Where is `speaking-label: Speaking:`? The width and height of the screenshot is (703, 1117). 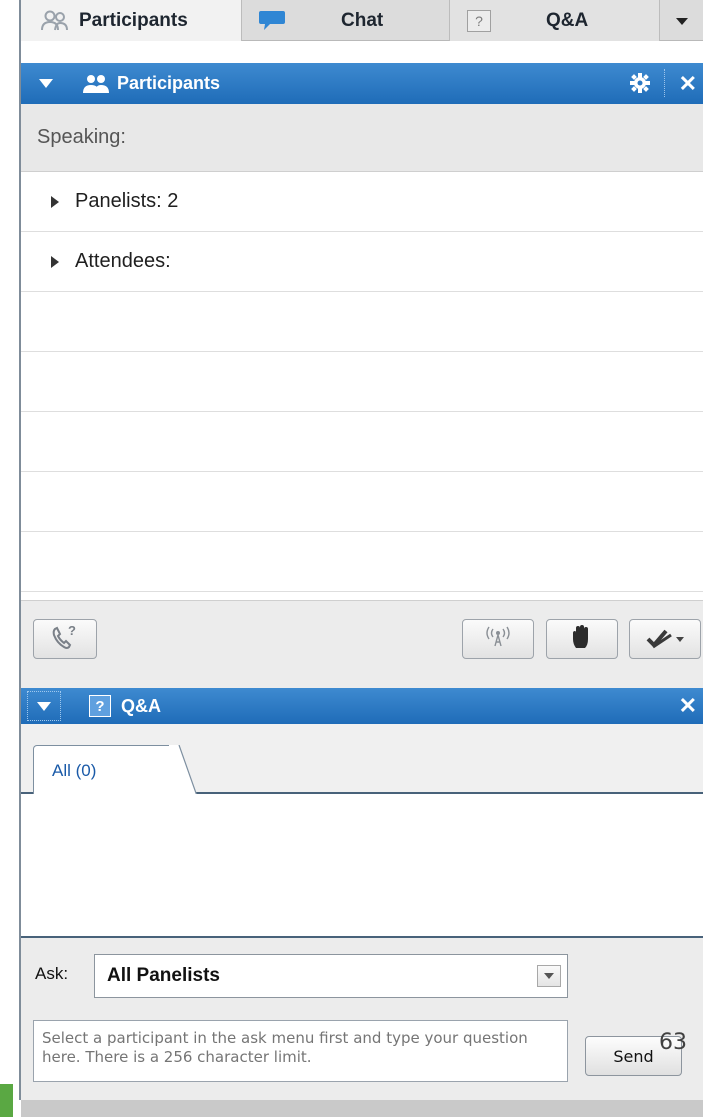 speaking-label: Speaking: is located at coordinates (81, 137).